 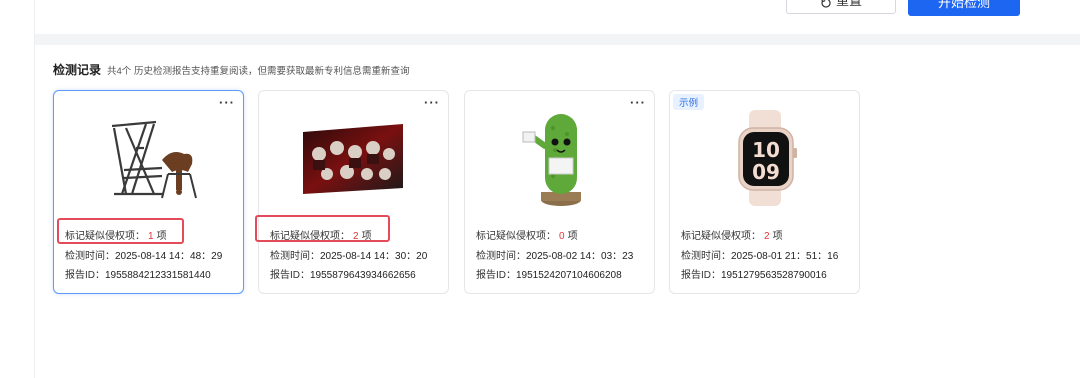 What do you see at coordinates (766, 150) in the screenshot?
I see `svg-text: 10` at bounding box center [766, 150].